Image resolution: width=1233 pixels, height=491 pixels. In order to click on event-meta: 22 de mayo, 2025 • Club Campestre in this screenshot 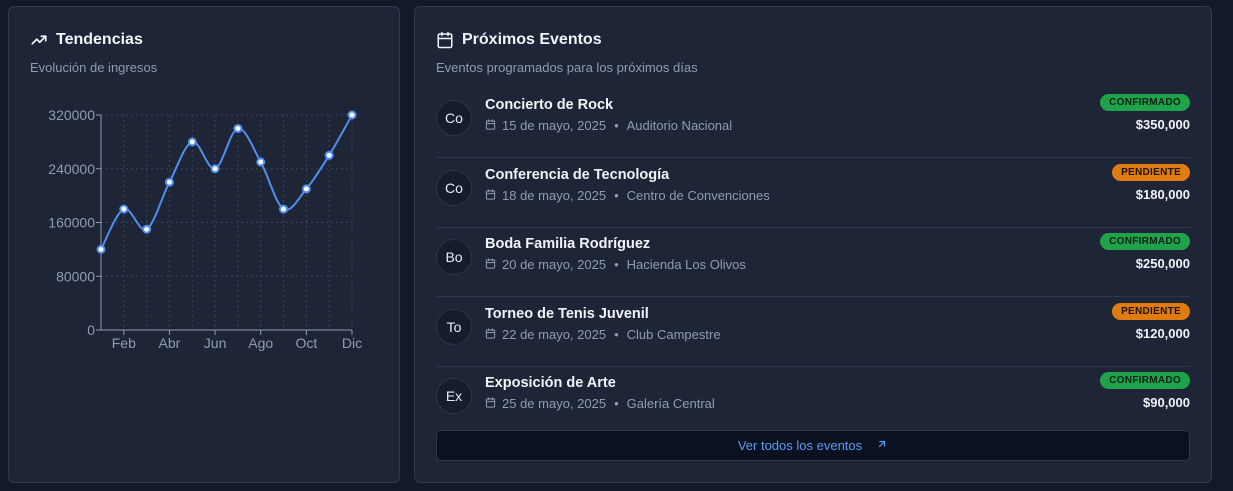, I will do `click(603, 334)`.